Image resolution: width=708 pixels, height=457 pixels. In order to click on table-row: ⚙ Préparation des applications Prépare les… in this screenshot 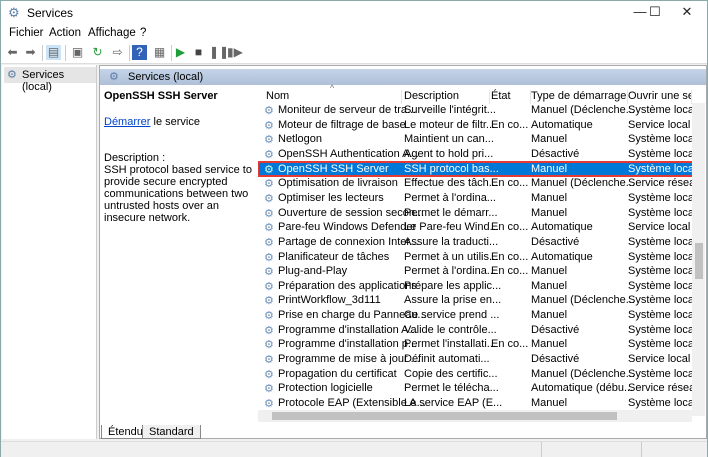, I will do `click(477, 286)`.